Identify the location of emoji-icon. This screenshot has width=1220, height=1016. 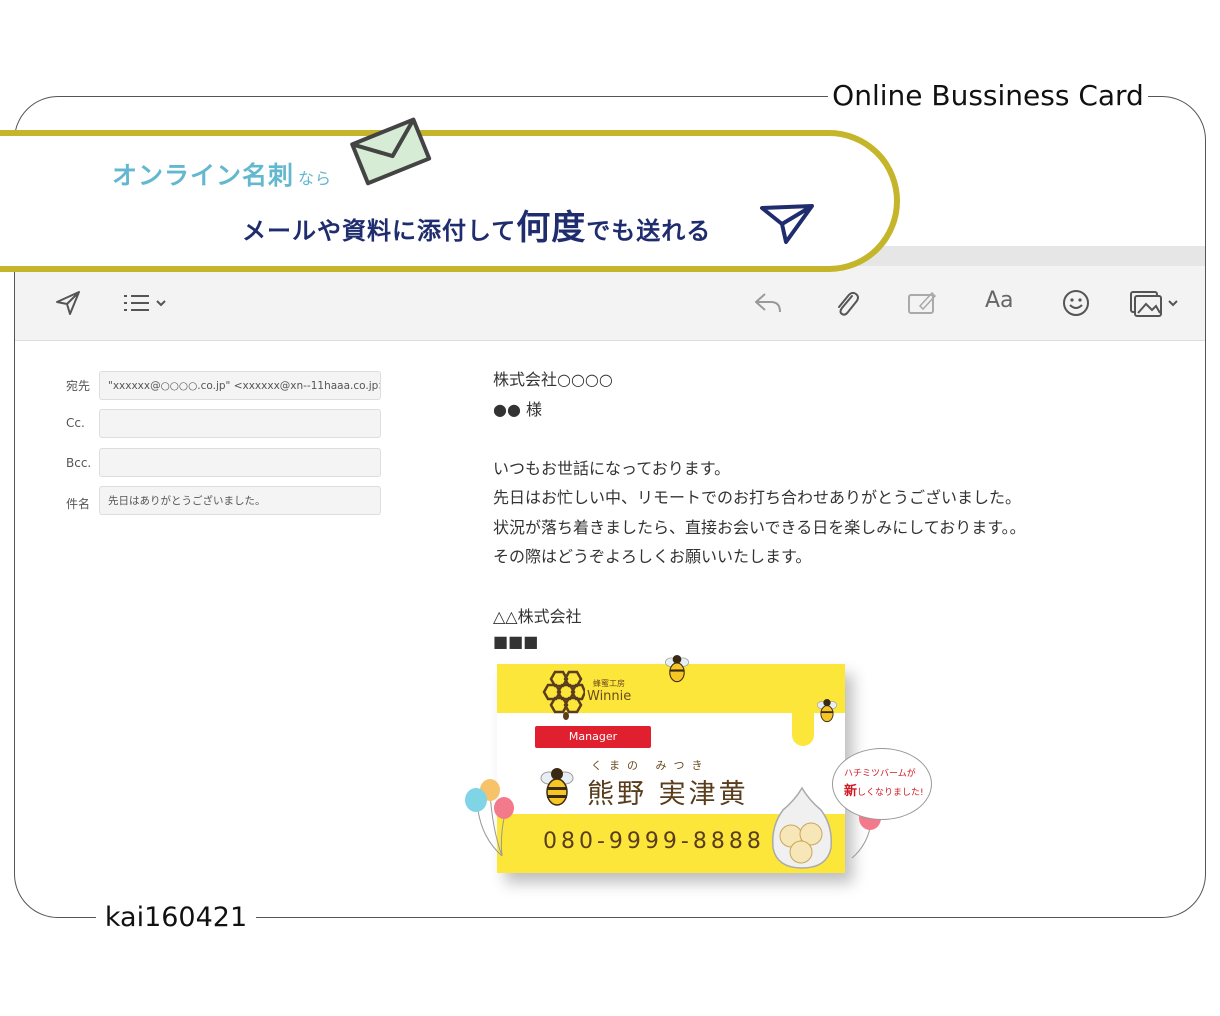
(1076, 303).